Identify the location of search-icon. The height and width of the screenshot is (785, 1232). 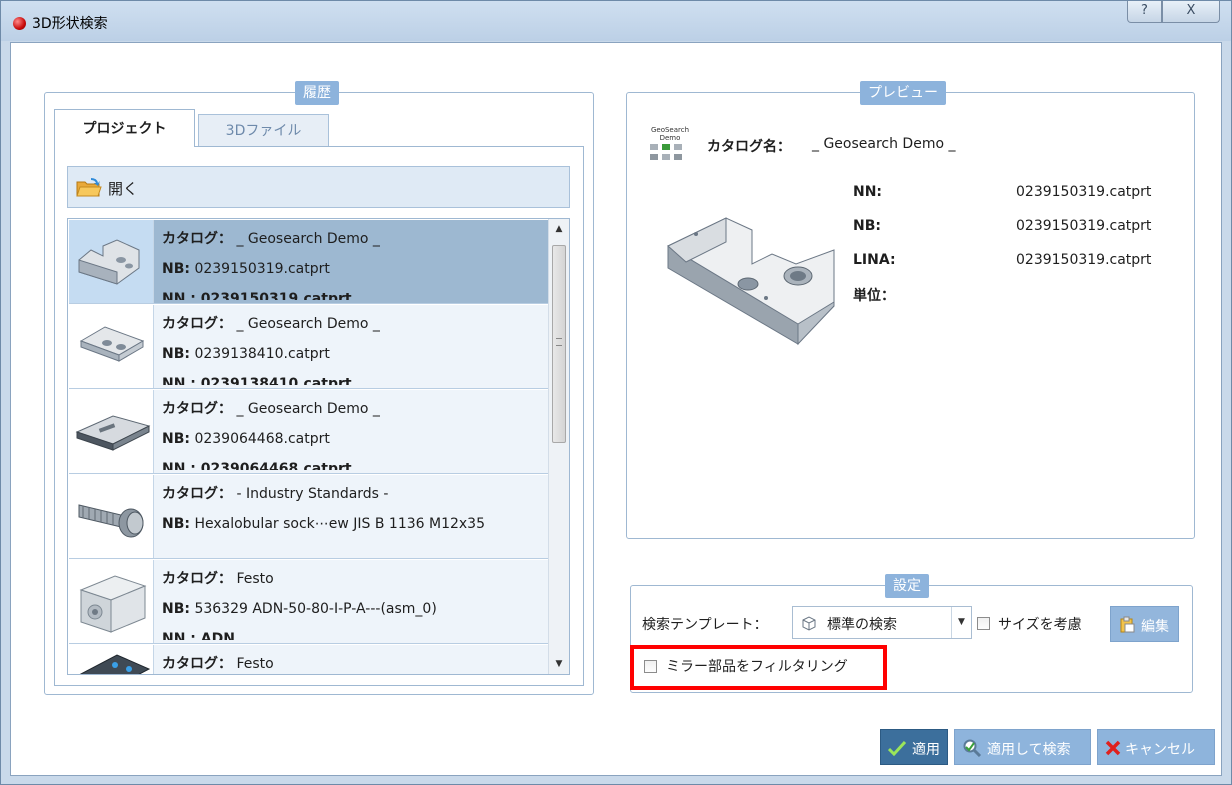
(972, 748).